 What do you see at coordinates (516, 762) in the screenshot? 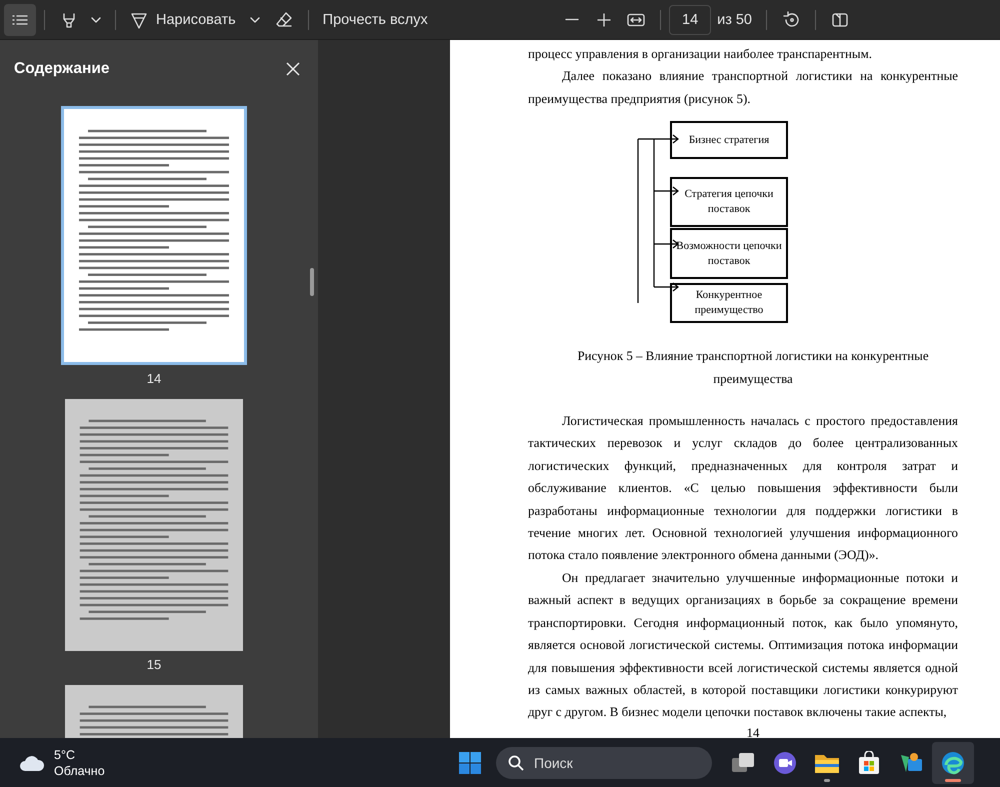
I see `search-icon` at bounding box center [516, 762].